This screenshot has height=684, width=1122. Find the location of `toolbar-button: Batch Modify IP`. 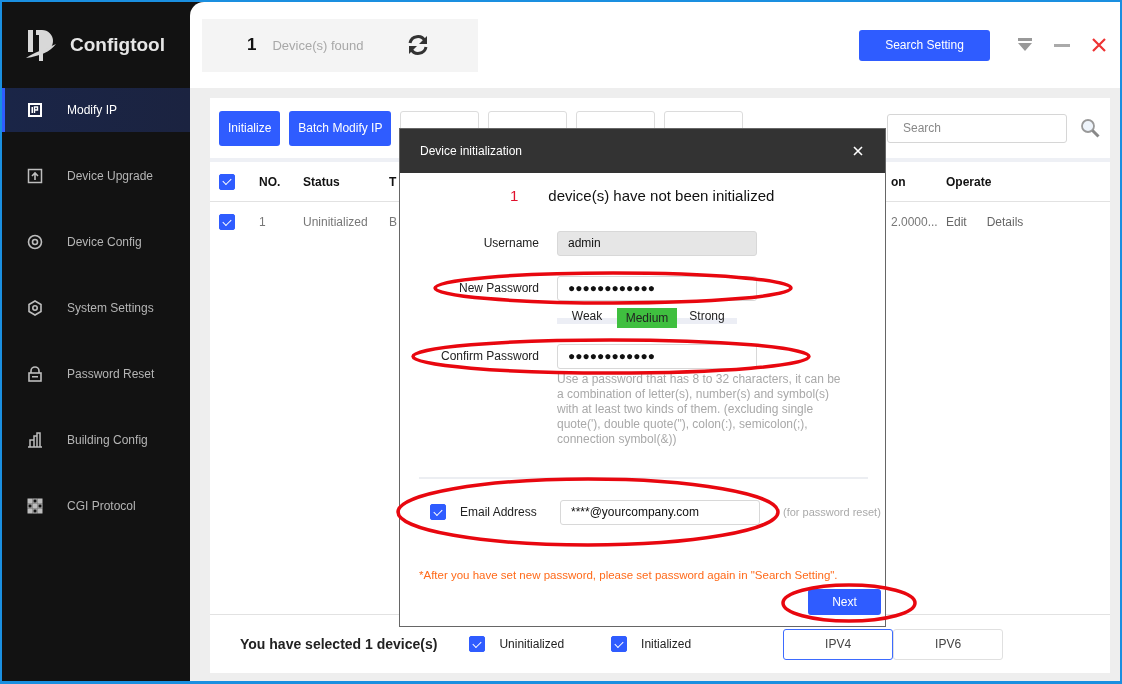

toolbar-button: Batch Modify IP is located at coordinates (340, 128).